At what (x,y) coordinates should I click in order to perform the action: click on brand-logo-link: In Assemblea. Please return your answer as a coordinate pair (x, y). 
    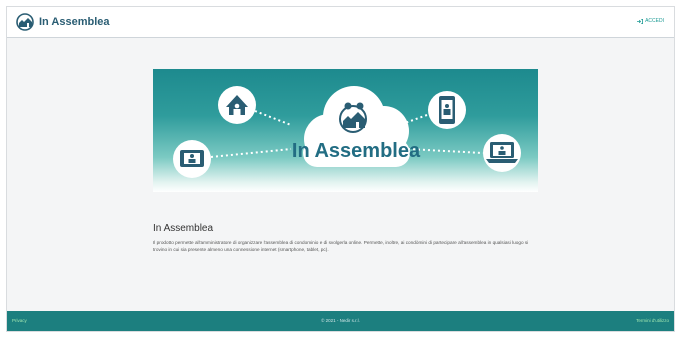
    Looking at the image, I should click on (62, 22).